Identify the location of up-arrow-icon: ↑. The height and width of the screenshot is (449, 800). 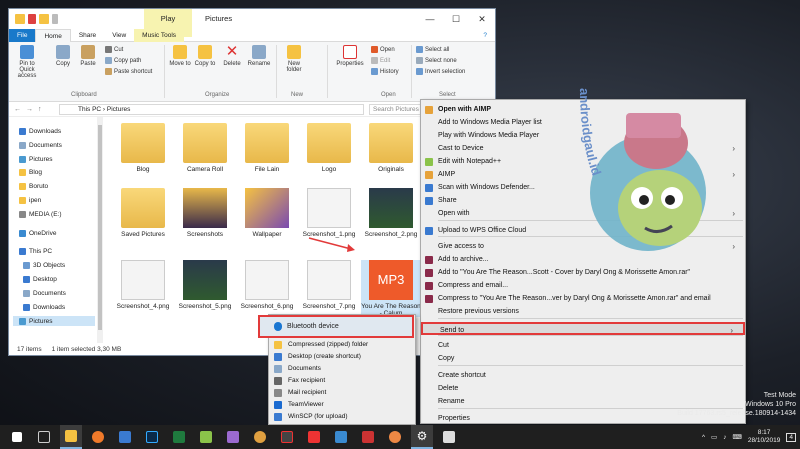
(40, 109).